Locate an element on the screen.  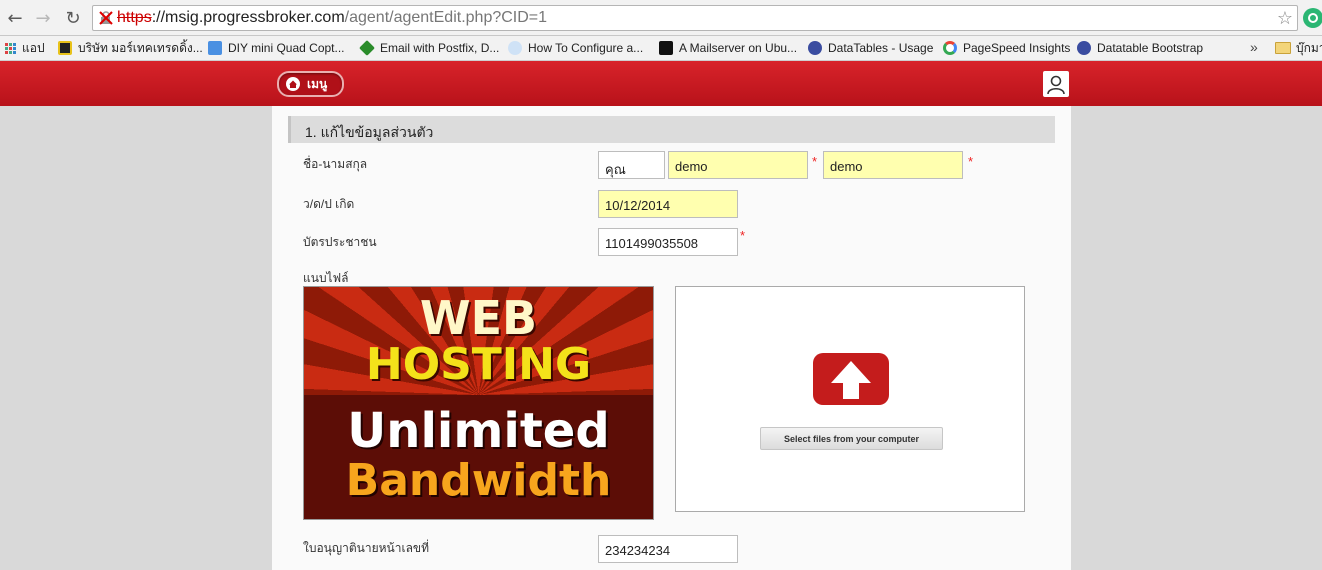
forward-icon: → is located at coordinates (43, 18).